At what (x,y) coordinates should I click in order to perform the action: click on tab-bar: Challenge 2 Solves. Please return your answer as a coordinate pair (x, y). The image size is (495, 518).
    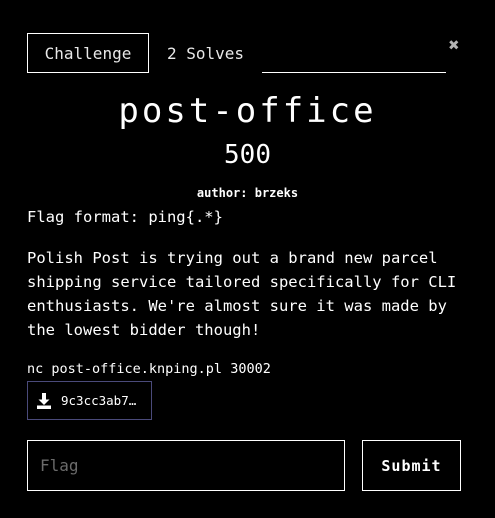
    Looking at the image, I should click on (236, 53).